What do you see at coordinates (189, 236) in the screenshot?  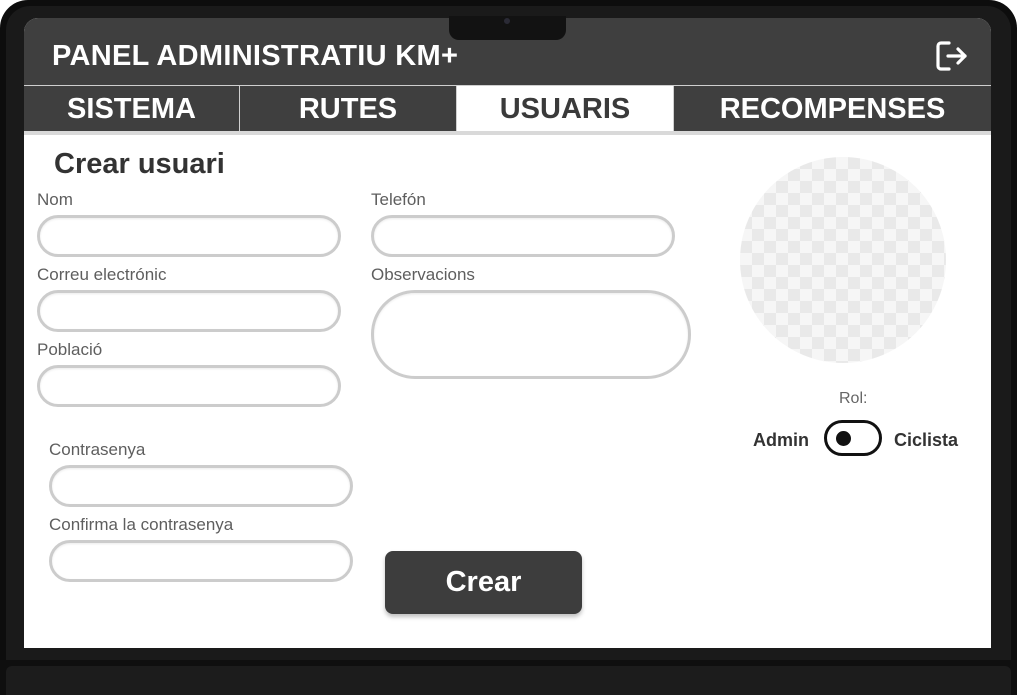 I see `nom-input` at bounding box center [189, 236].